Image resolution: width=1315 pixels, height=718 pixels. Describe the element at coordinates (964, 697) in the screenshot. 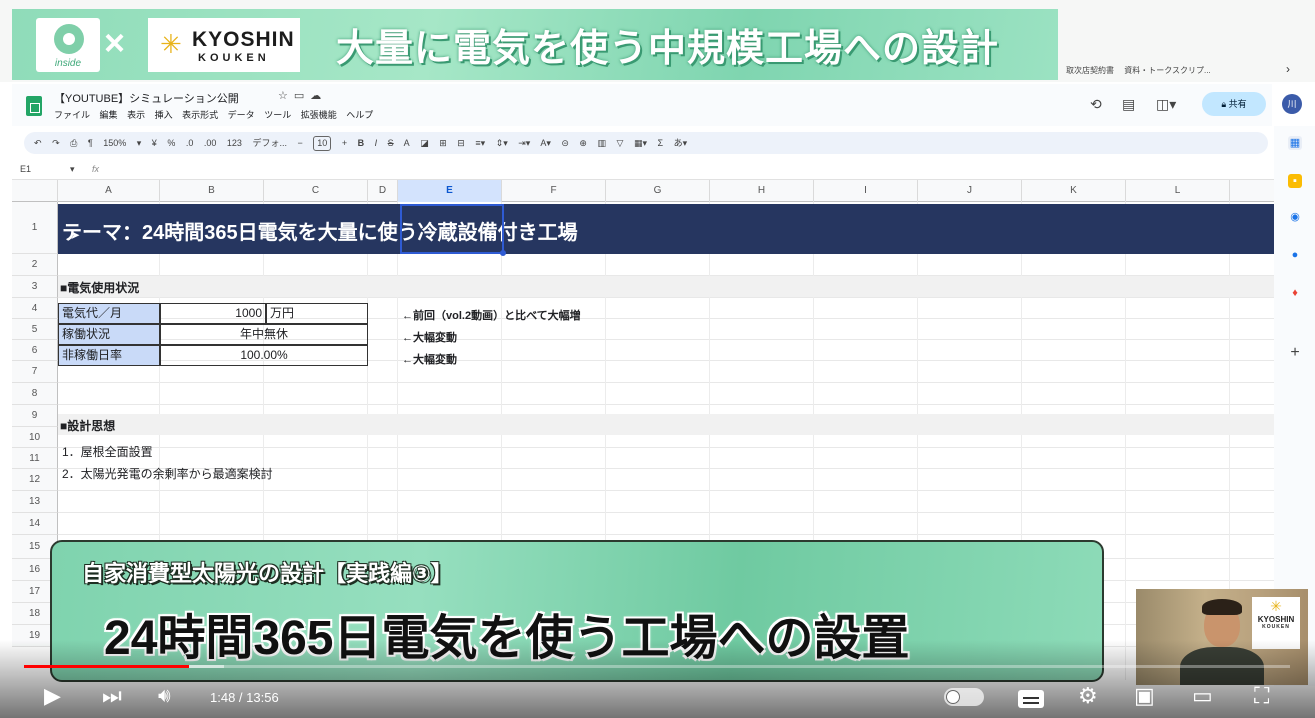

I see `autoplay-toggle` at that location.